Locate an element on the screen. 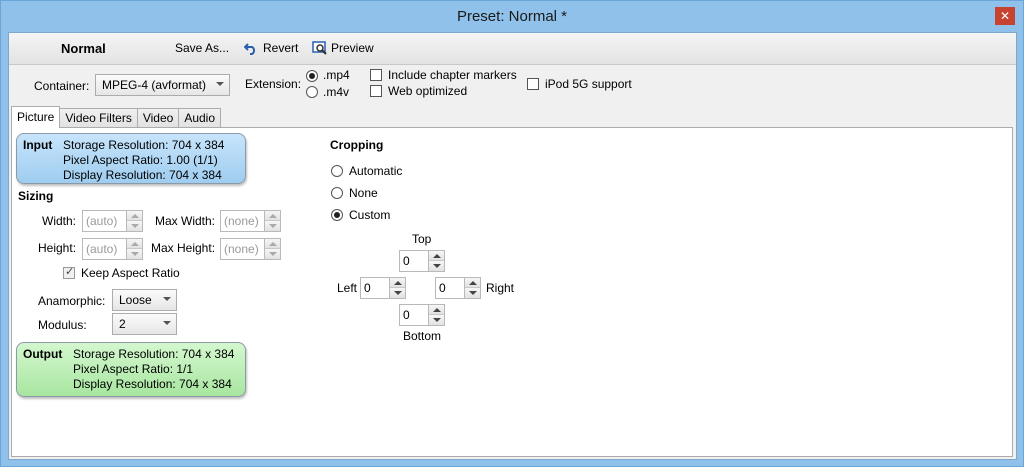 Image resolution: width=1024 pixels, height=467 pixels. crop-top-stepper: 0 is located at coordinates (422, 261).